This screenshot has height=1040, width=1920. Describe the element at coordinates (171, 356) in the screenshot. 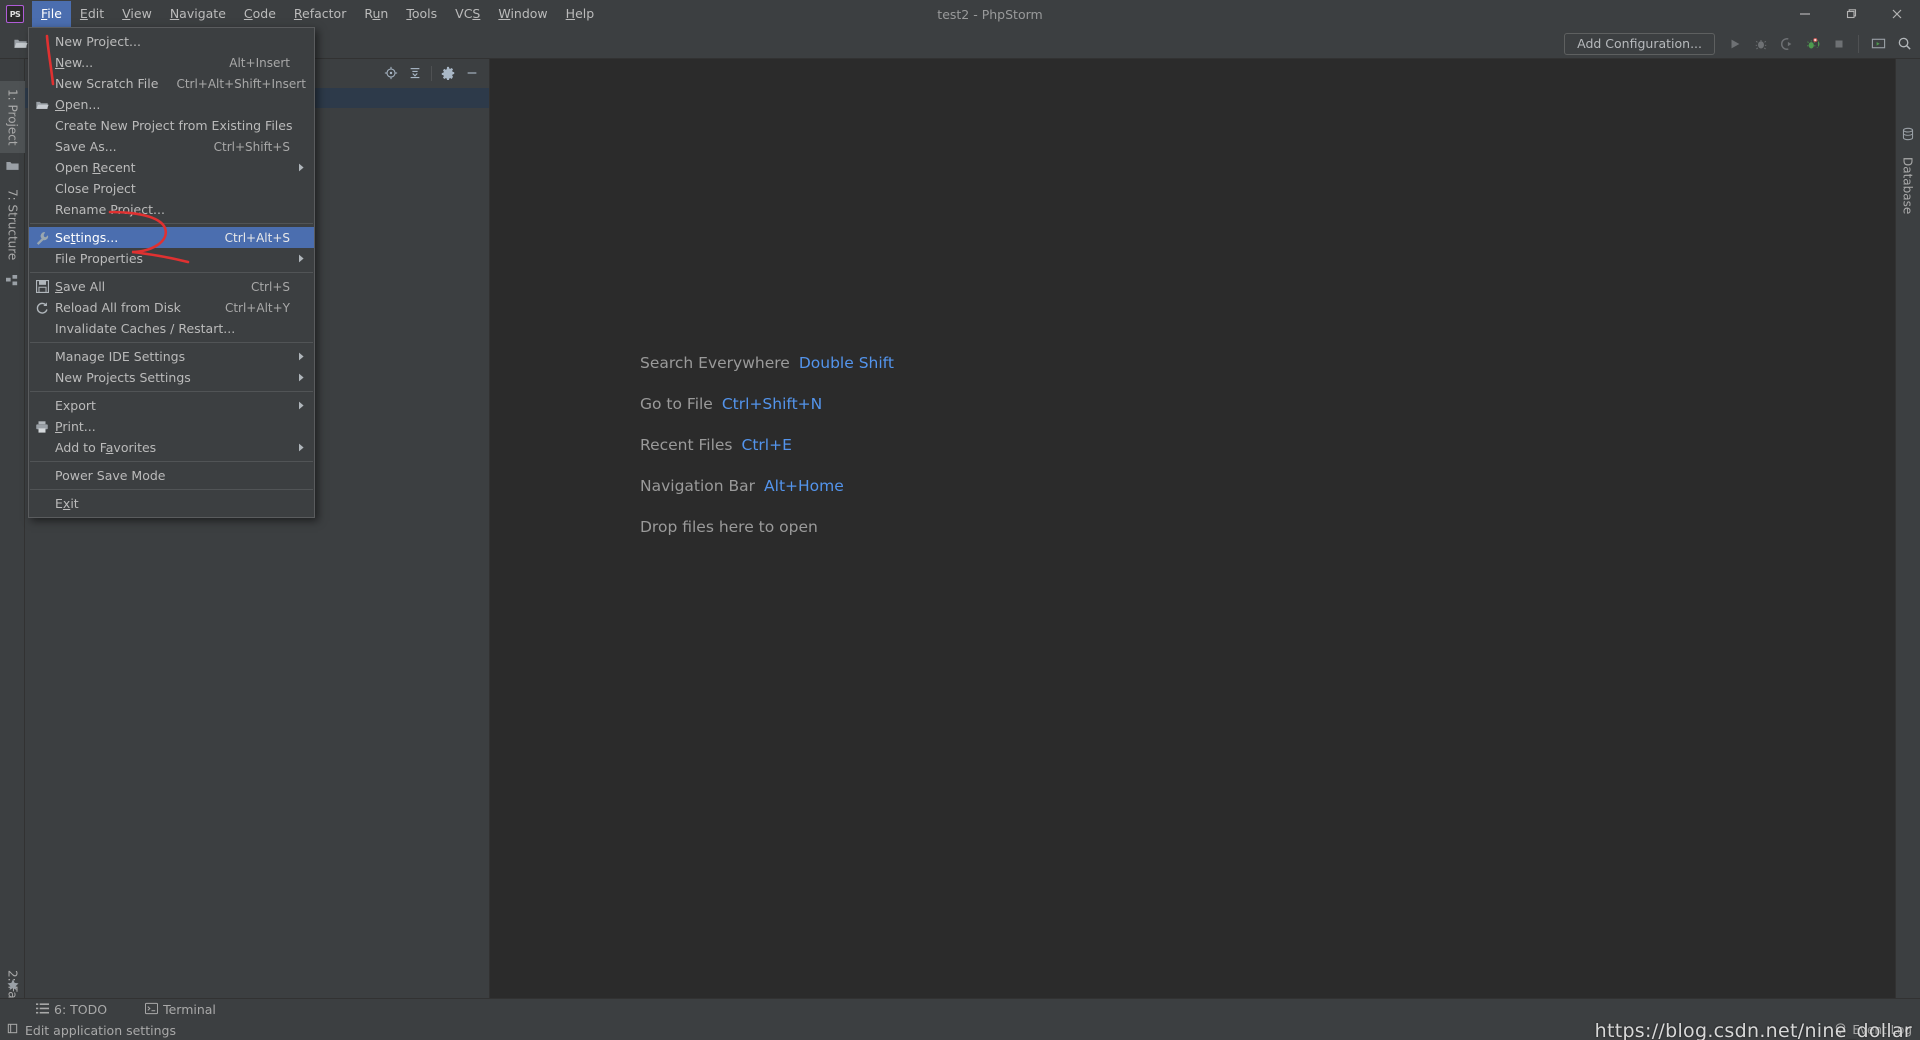

I see `menu-item-manage-ide-settings: Manage IDE Settings` at that location.